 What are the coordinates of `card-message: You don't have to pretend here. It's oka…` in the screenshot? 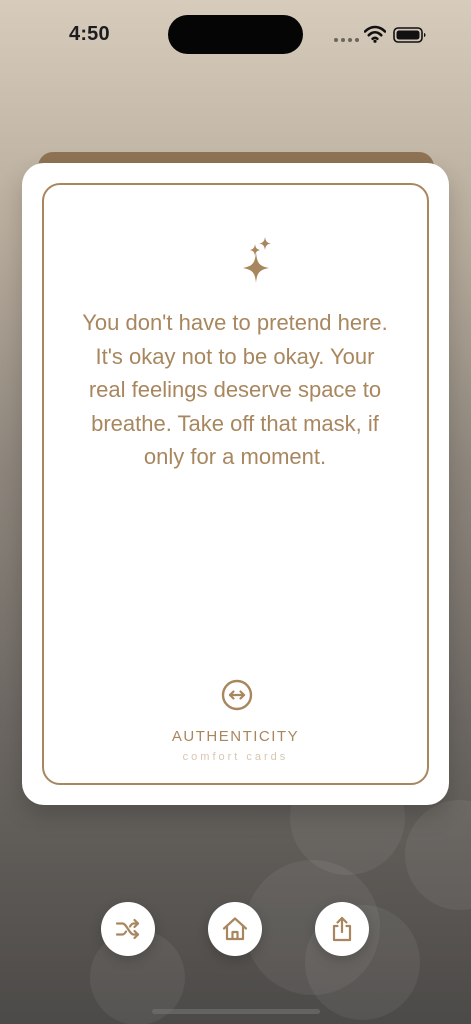 It's located at (235, 389).